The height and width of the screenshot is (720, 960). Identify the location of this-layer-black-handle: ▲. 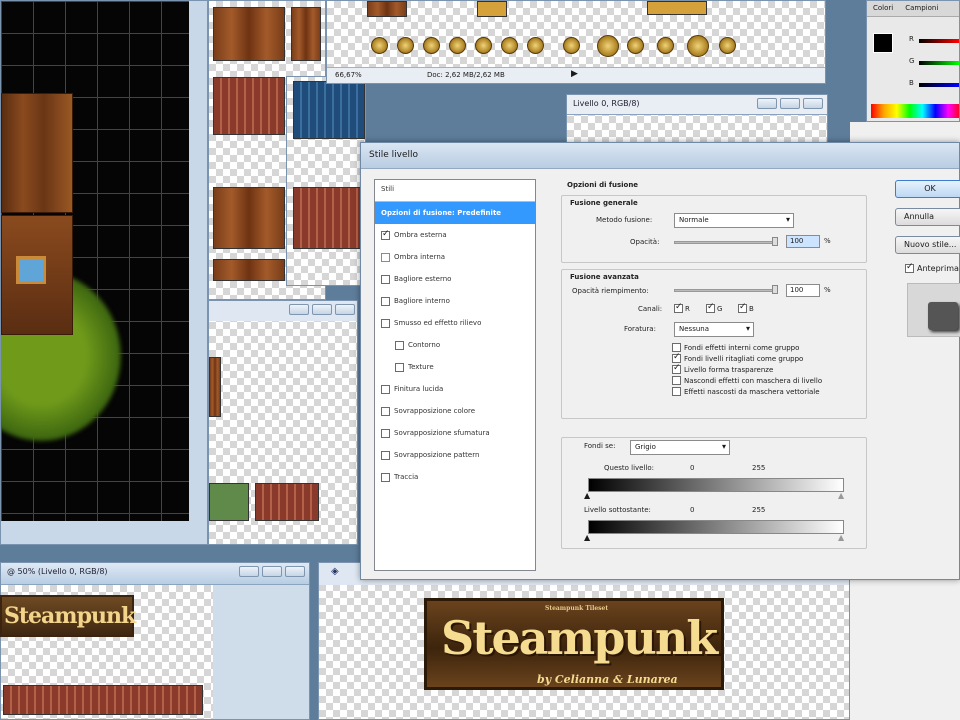
(587, 495).